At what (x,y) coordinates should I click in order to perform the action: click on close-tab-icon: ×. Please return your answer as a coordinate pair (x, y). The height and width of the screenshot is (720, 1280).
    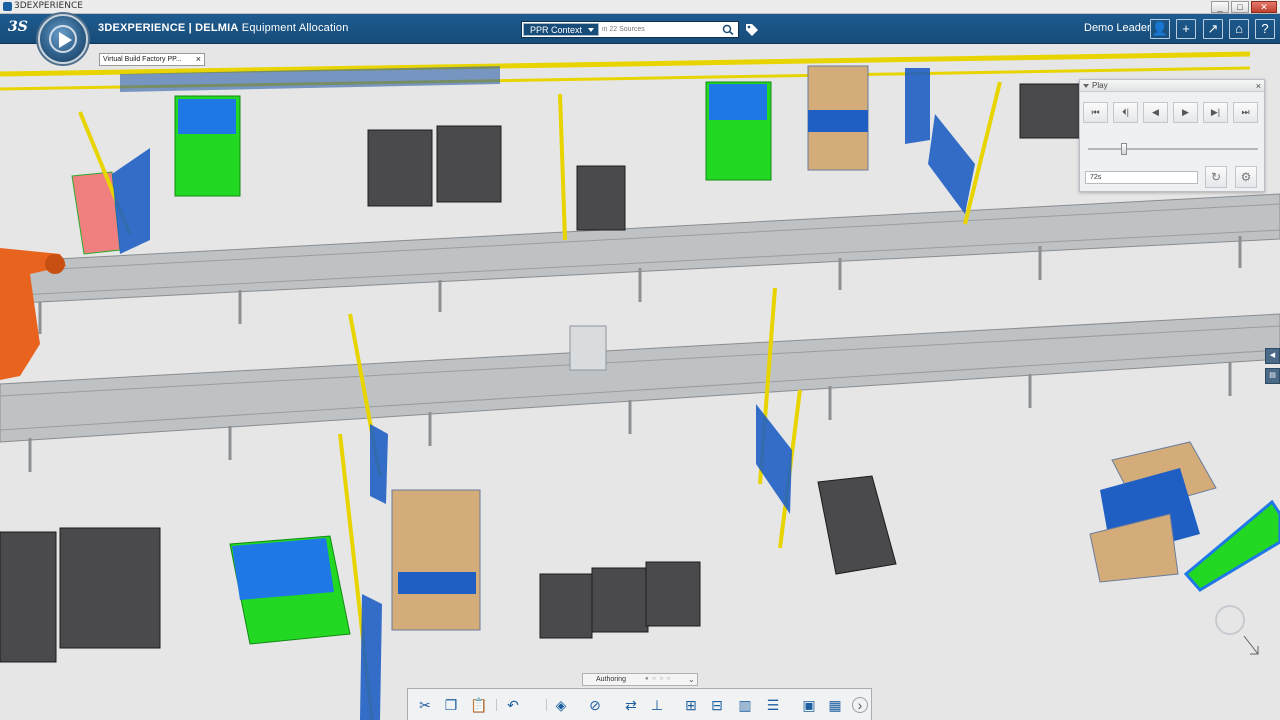
    Looking at the image, I should click on (198, 59).